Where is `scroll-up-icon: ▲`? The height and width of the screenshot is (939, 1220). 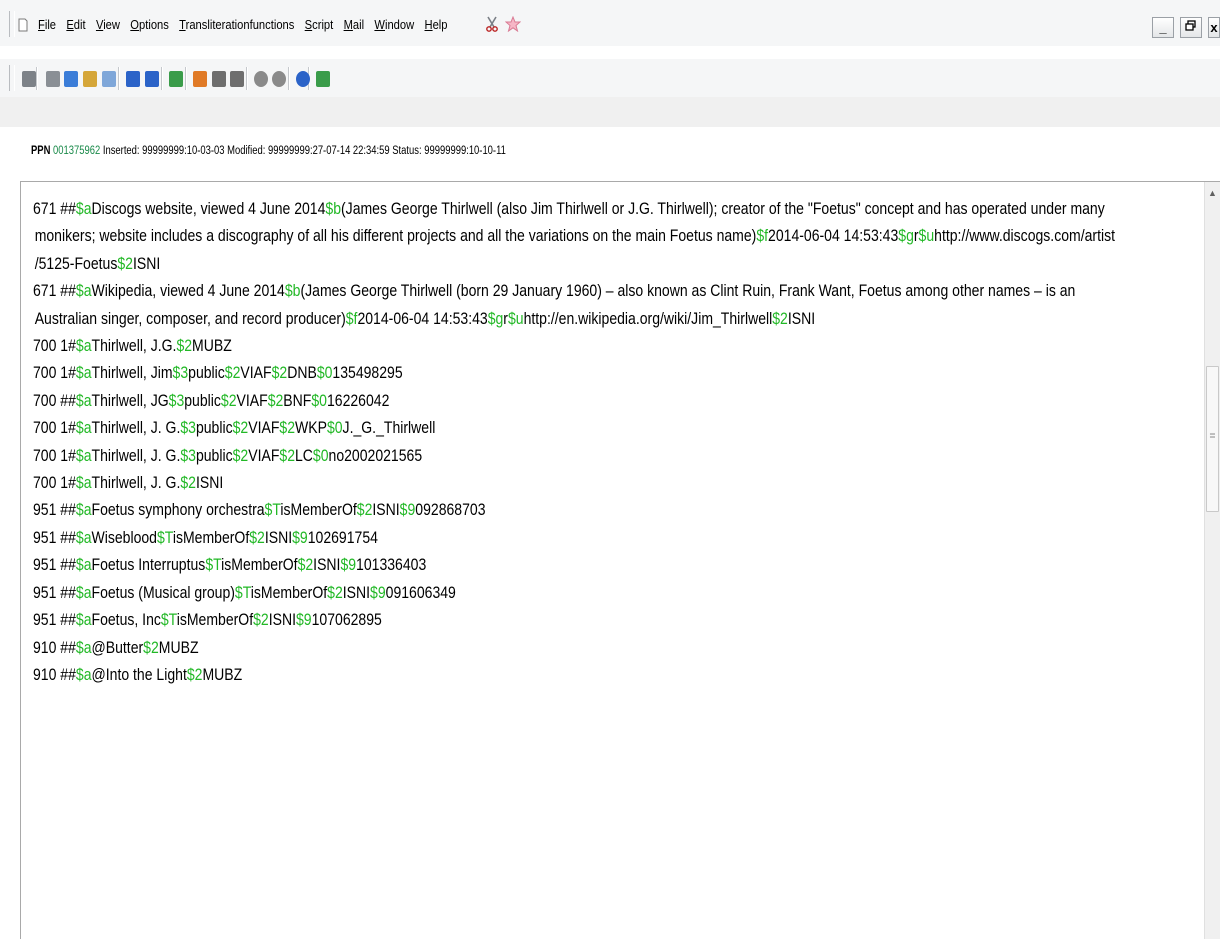
scroll-up-icon: ▲ is located at coordinates (1212, 193).